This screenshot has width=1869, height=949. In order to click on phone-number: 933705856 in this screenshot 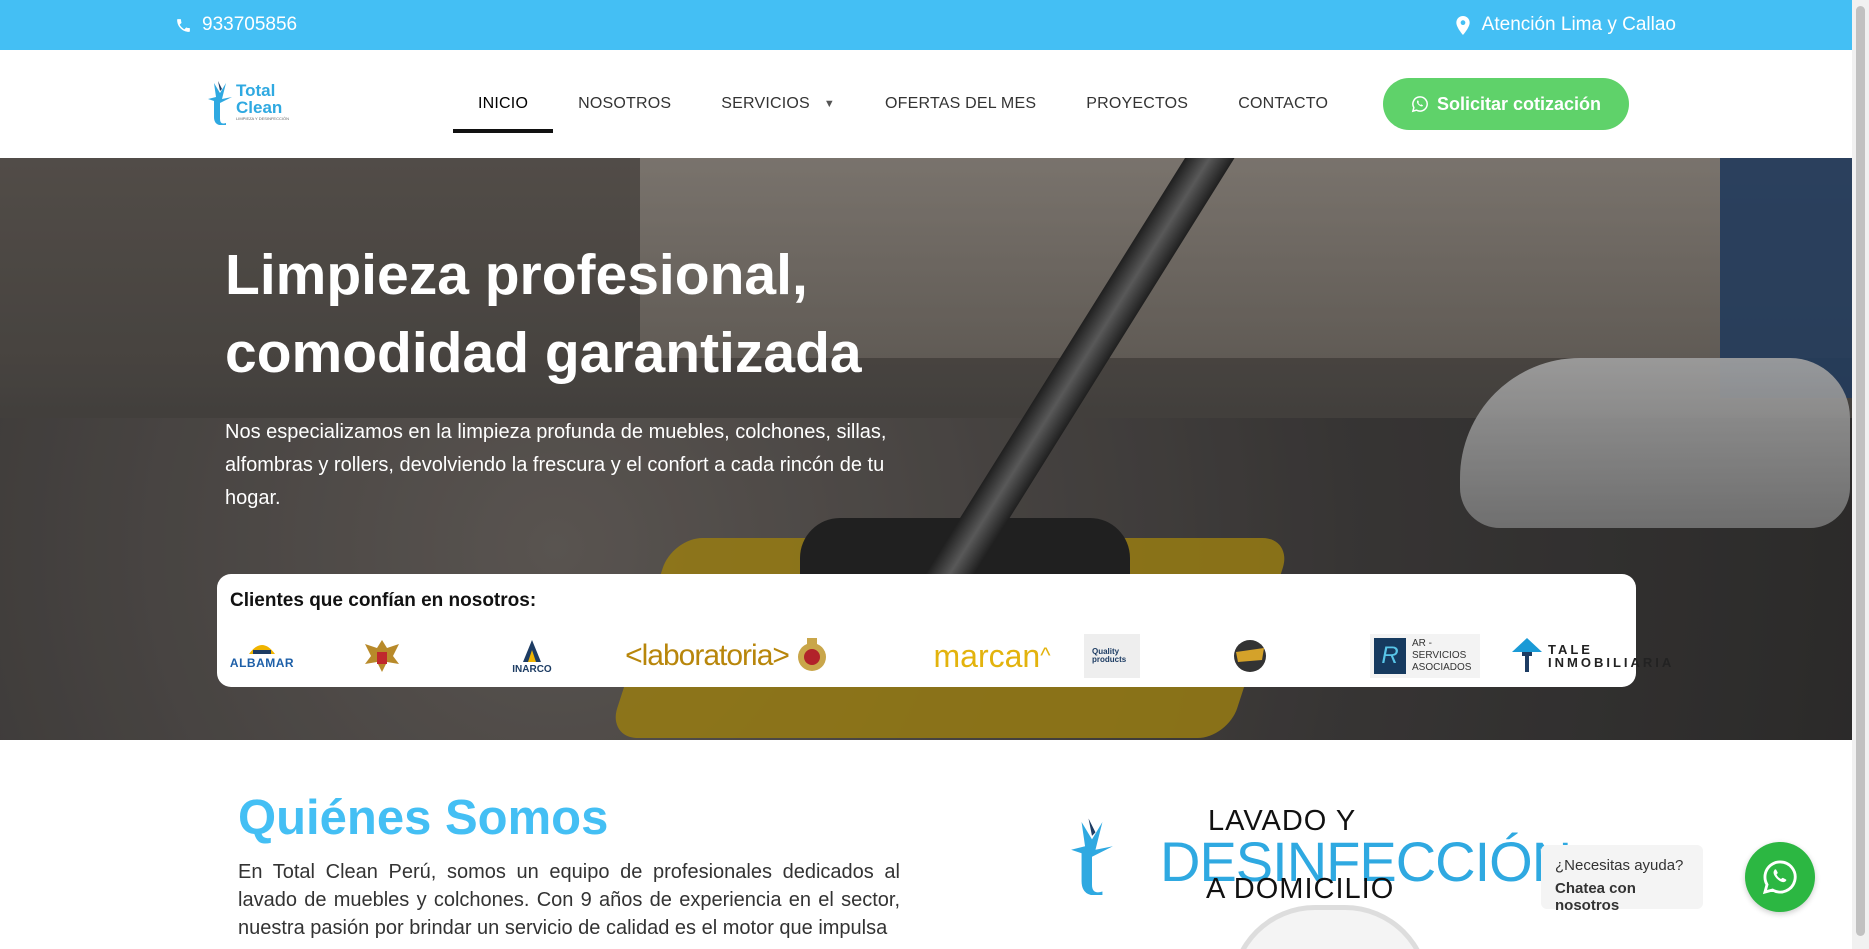, I will do `click(250, 24)`.